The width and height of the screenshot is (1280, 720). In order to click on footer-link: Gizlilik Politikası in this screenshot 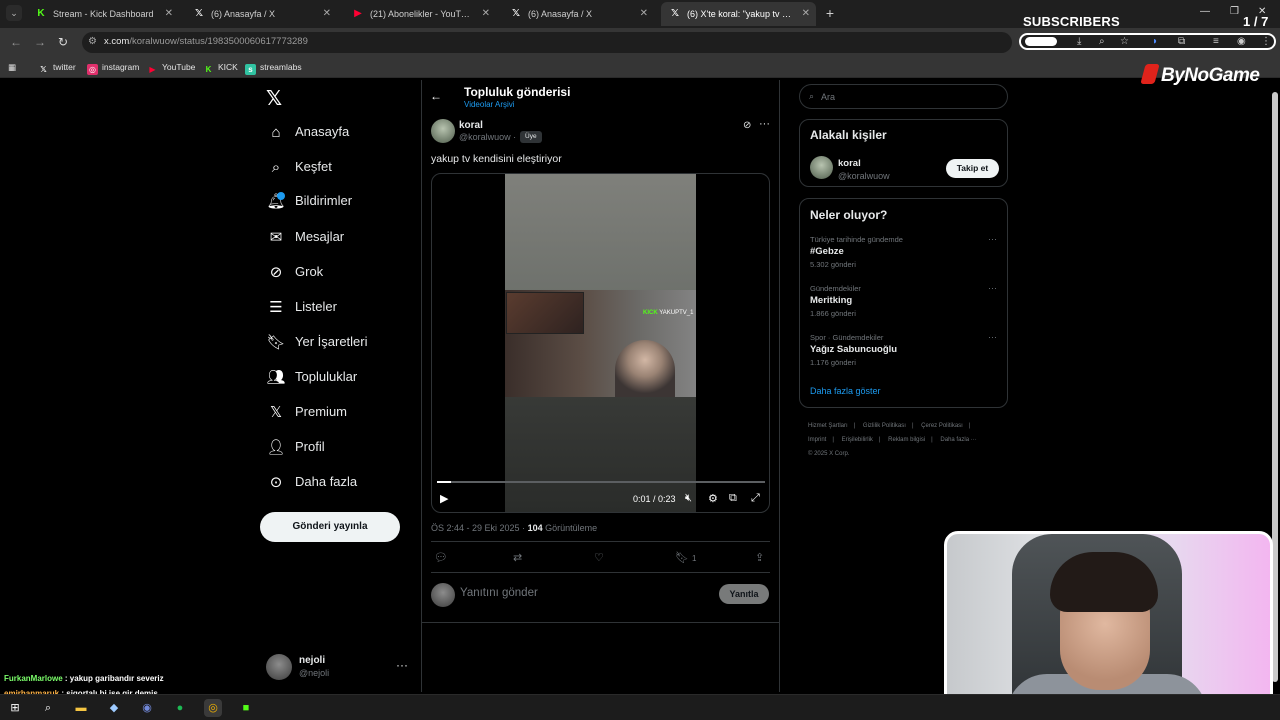, I will do `click(884, 426)`.